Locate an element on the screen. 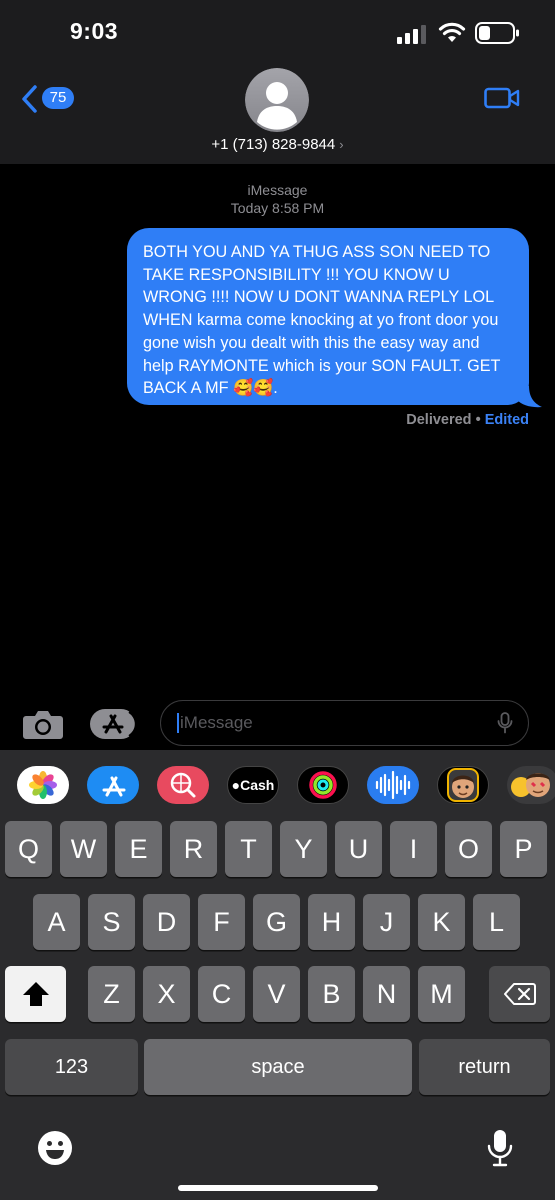 This screenshot has width=555, height=1200. key-z: Z is located at coordinates (111, 994).